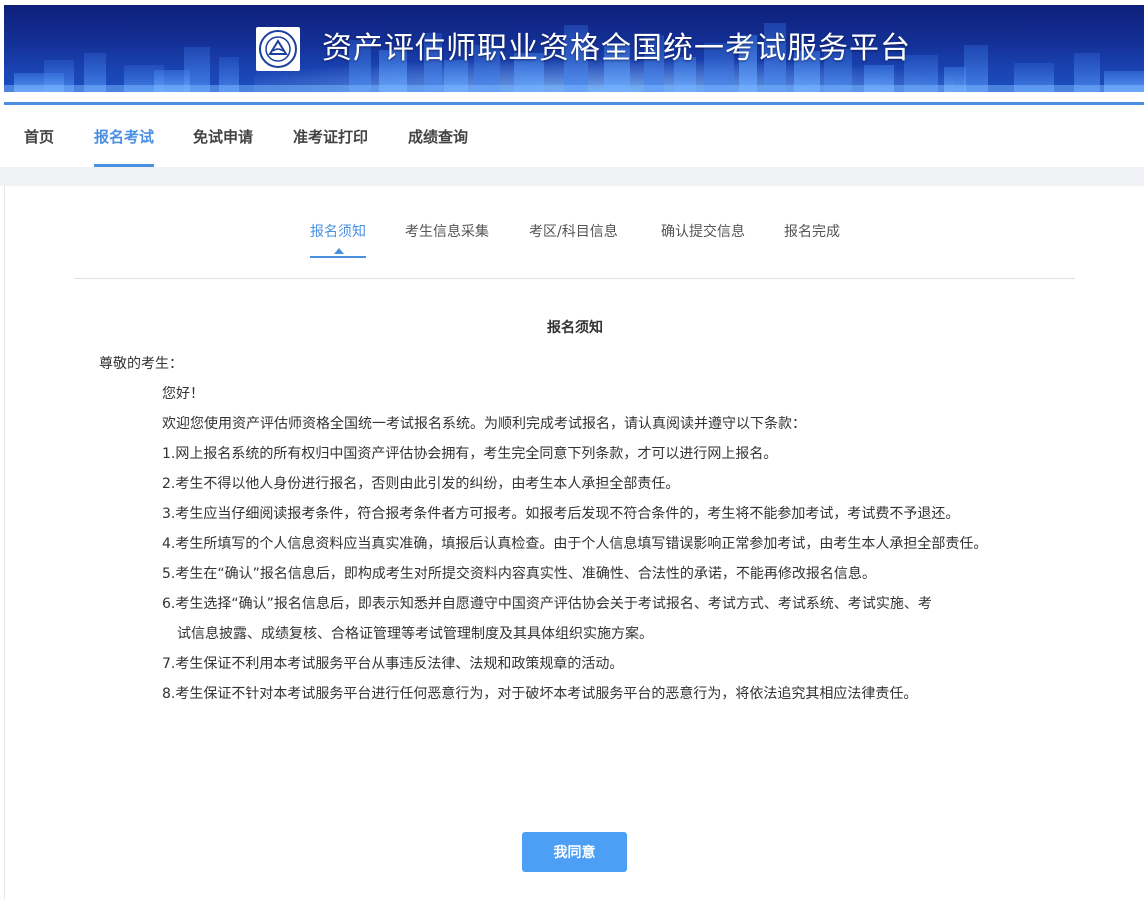 The image size is (1144, 900). I want to click on header-banner: 资产评估师职业资格全国统一考试服务平台, so click(574, 48).